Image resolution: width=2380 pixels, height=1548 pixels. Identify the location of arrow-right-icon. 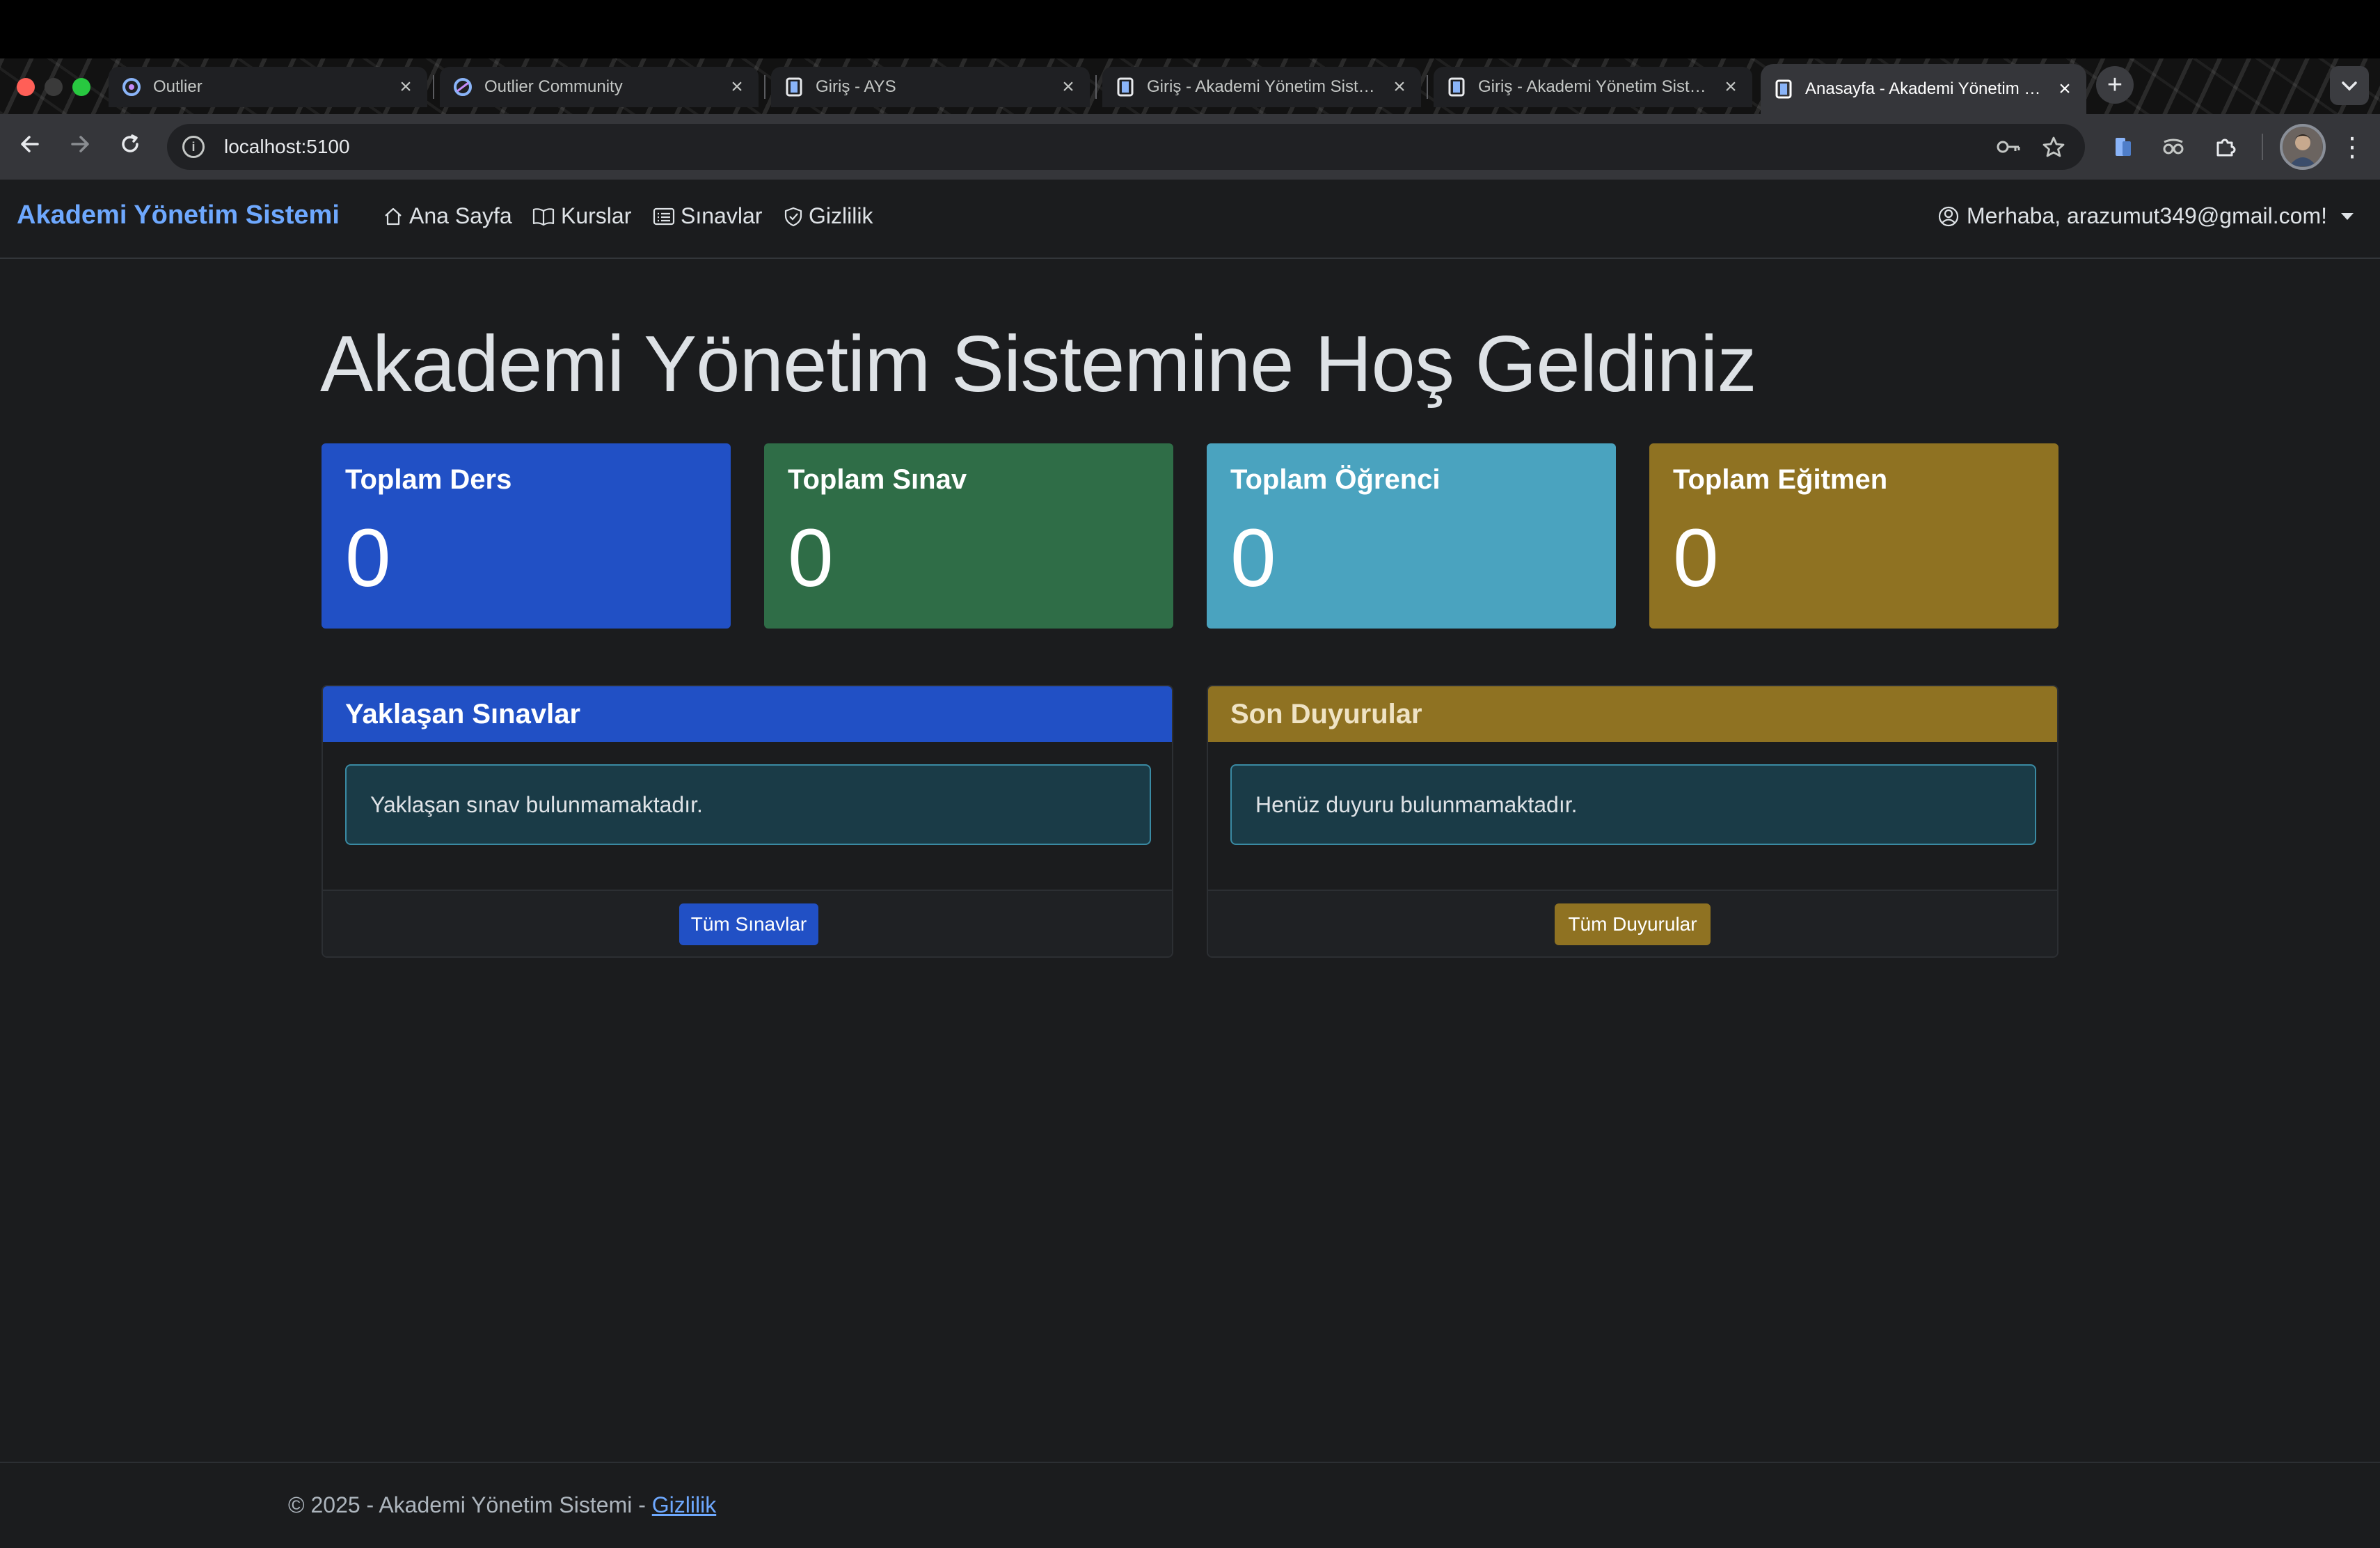
(80, 147).